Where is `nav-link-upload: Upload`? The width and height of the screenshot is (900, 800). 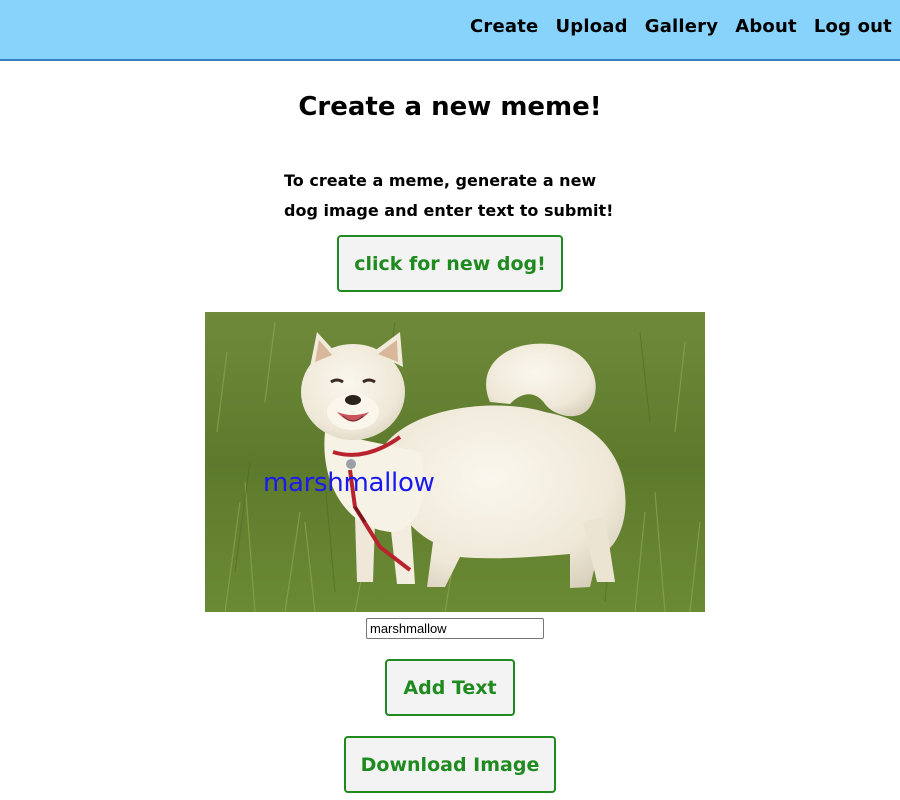 nav-link-upload: Upload is located at coordinates (591, 26).